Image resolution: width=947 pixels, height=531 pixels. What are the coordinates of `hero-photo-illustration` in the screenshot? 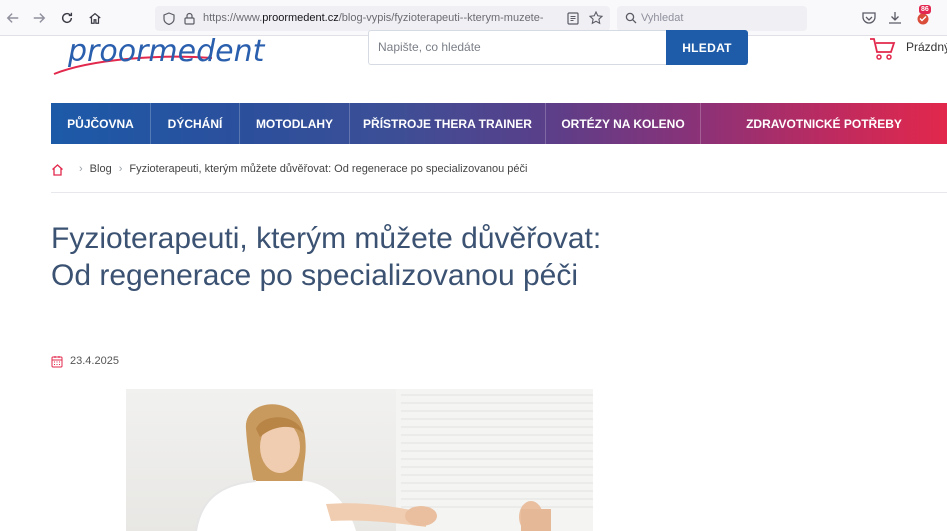 It's located at (394, 460).